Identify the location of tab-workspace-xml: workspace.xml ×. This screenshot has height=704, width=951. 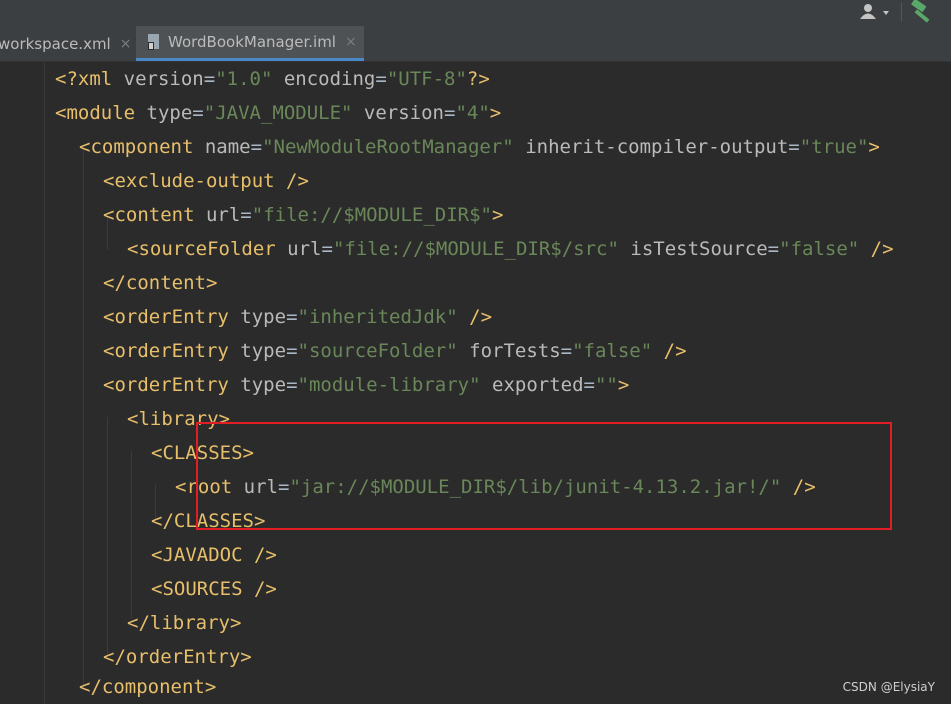
(65, 43).